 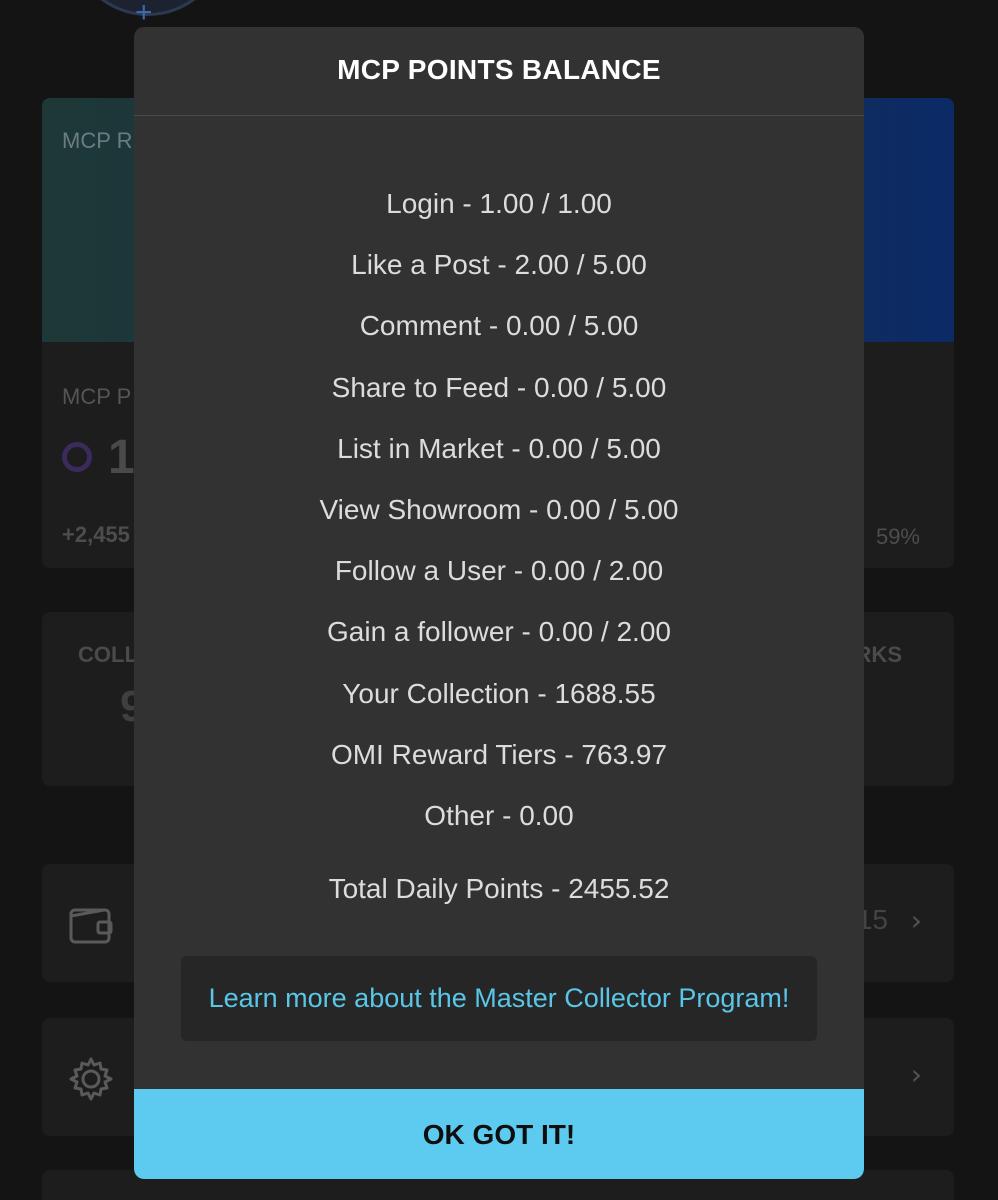 What do you see at coordinates (499, 1134) in the screenshot?
I see `ok-got-it-button: OK GOT IT!` at bounding box center [499, 1134].